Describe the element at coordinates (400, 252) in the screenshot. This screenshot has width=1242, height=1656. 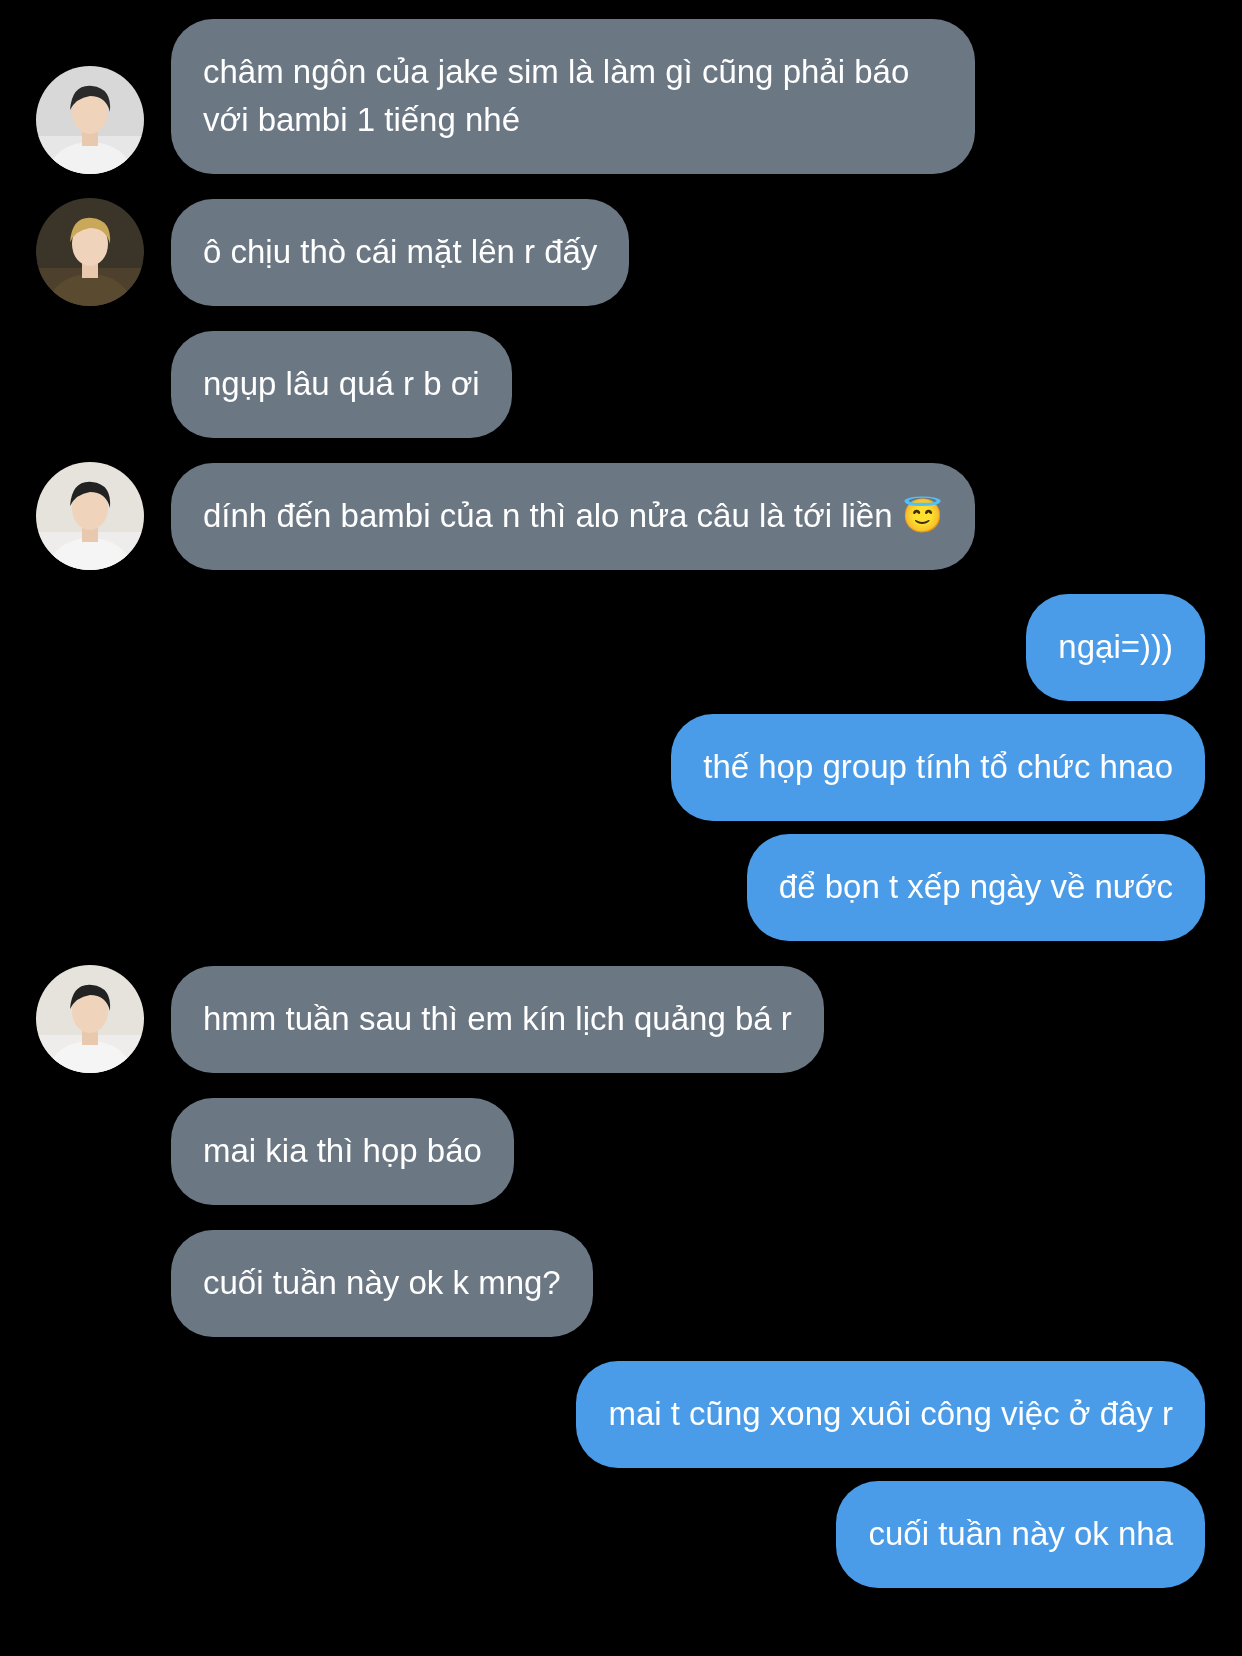
I see `message-bubble: ô chịu thò cái mặt lên r đấy` at that location.